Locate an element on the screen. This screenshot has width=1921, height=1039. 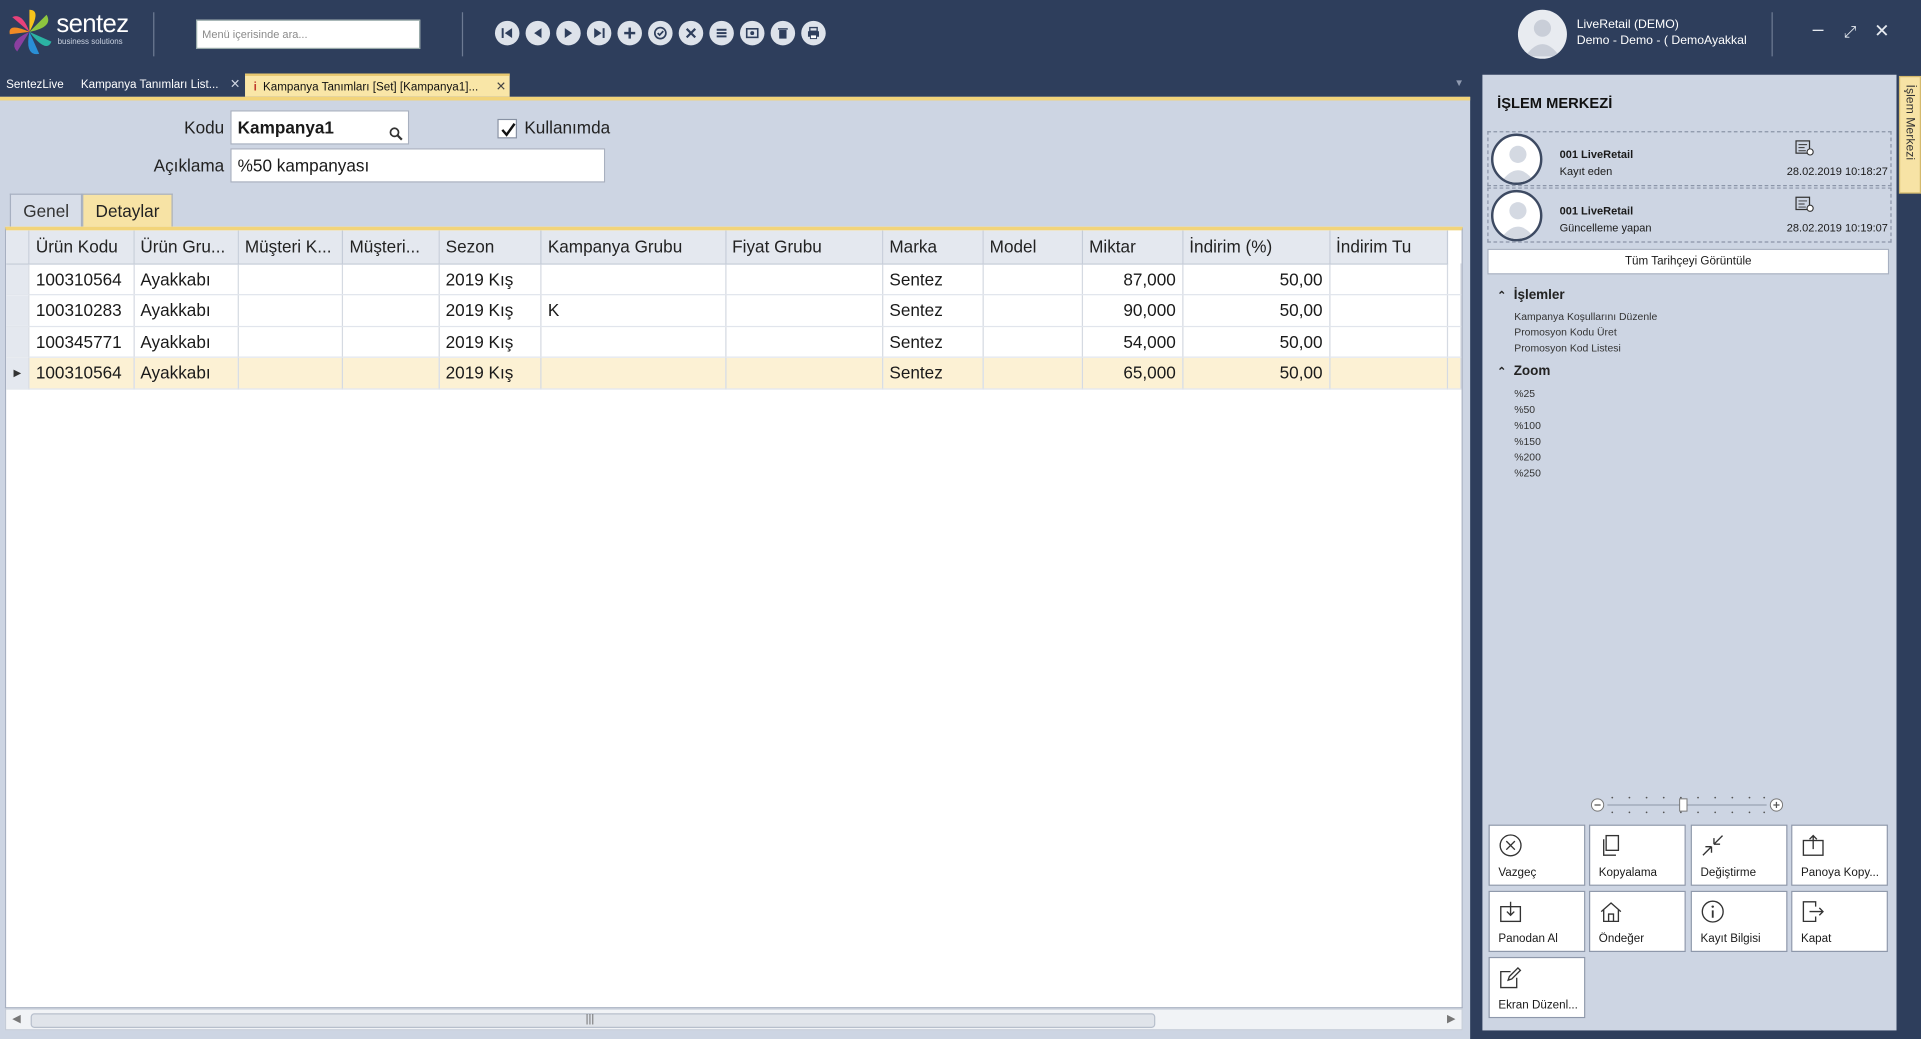
scroll-left-icon: ◀ is located at coordinates (16, 1018).